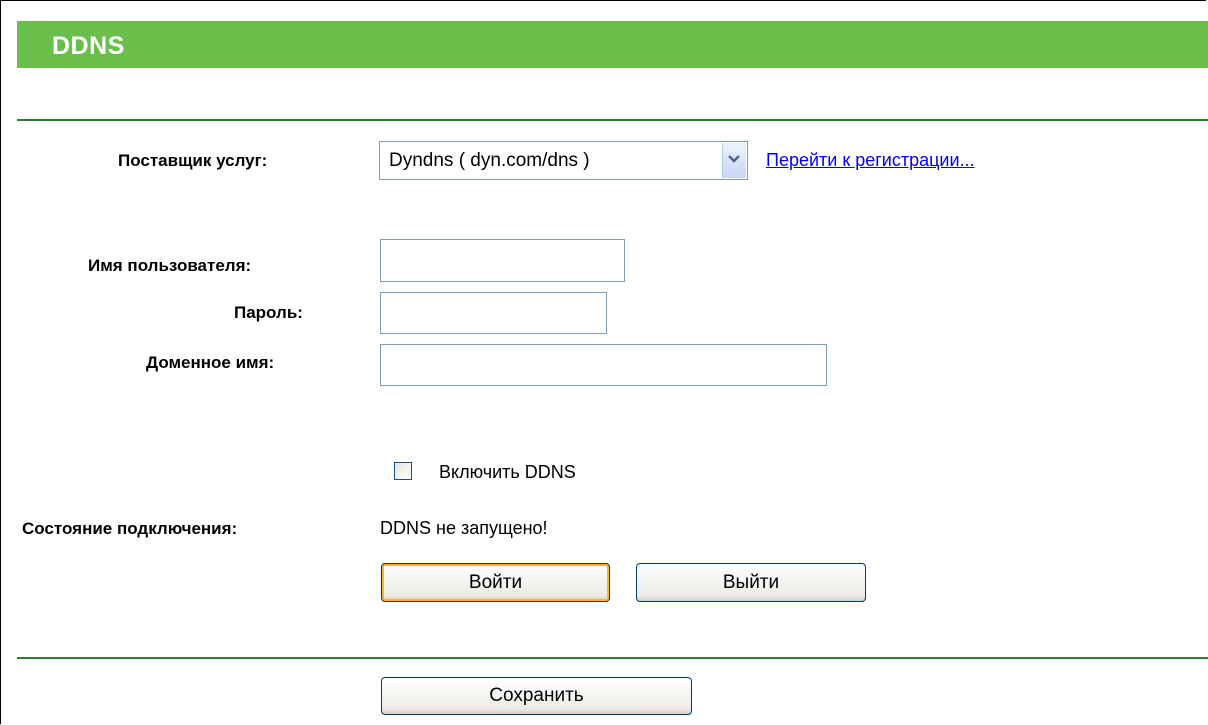 The width and height of the screenshot is (1208, 725). What do you see at coordinates (502, 260) in the screenshot?
I see `username-input` at bounding box center [502, 260].